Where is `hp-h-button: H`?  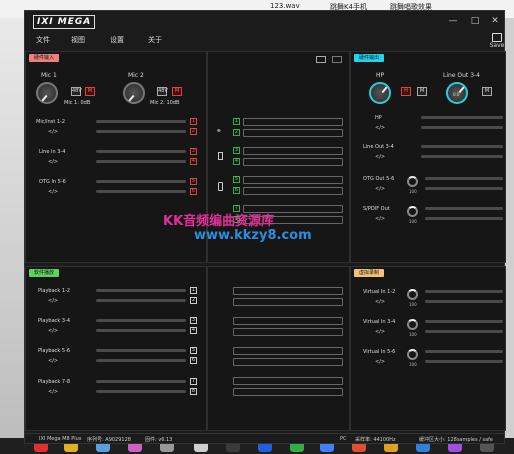
hp-h-button: H is located at coordinates (406, 91).